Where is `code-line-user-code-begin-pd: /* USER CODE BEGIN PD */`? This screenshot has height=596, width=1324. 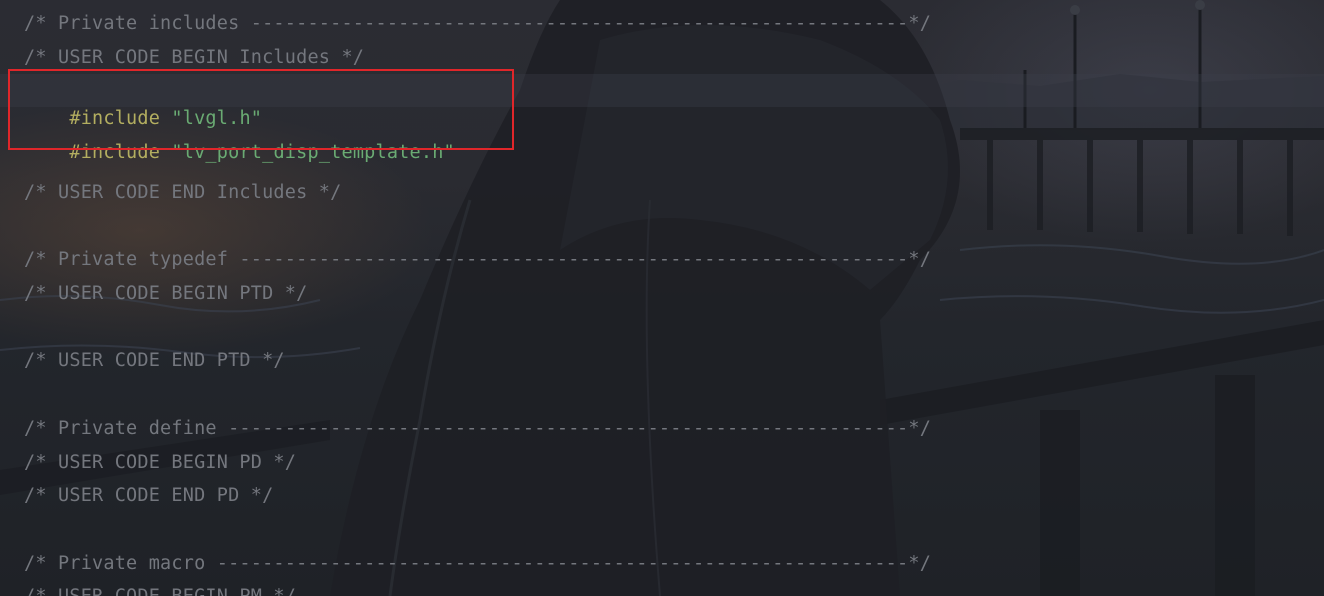
code-line-user-code-begin-pd: /* USER CODE BEGIN PD */ is located at coordinates (160, 463).